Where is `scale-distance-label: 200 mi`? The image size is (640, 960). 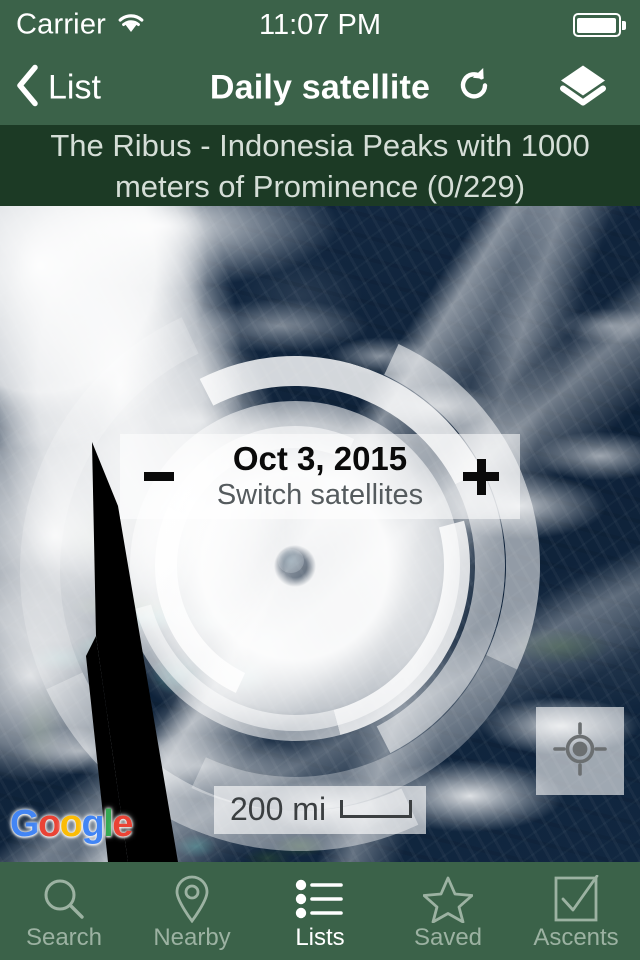
scale-distance-label: 200 mi is located at coordinates (278, 809).